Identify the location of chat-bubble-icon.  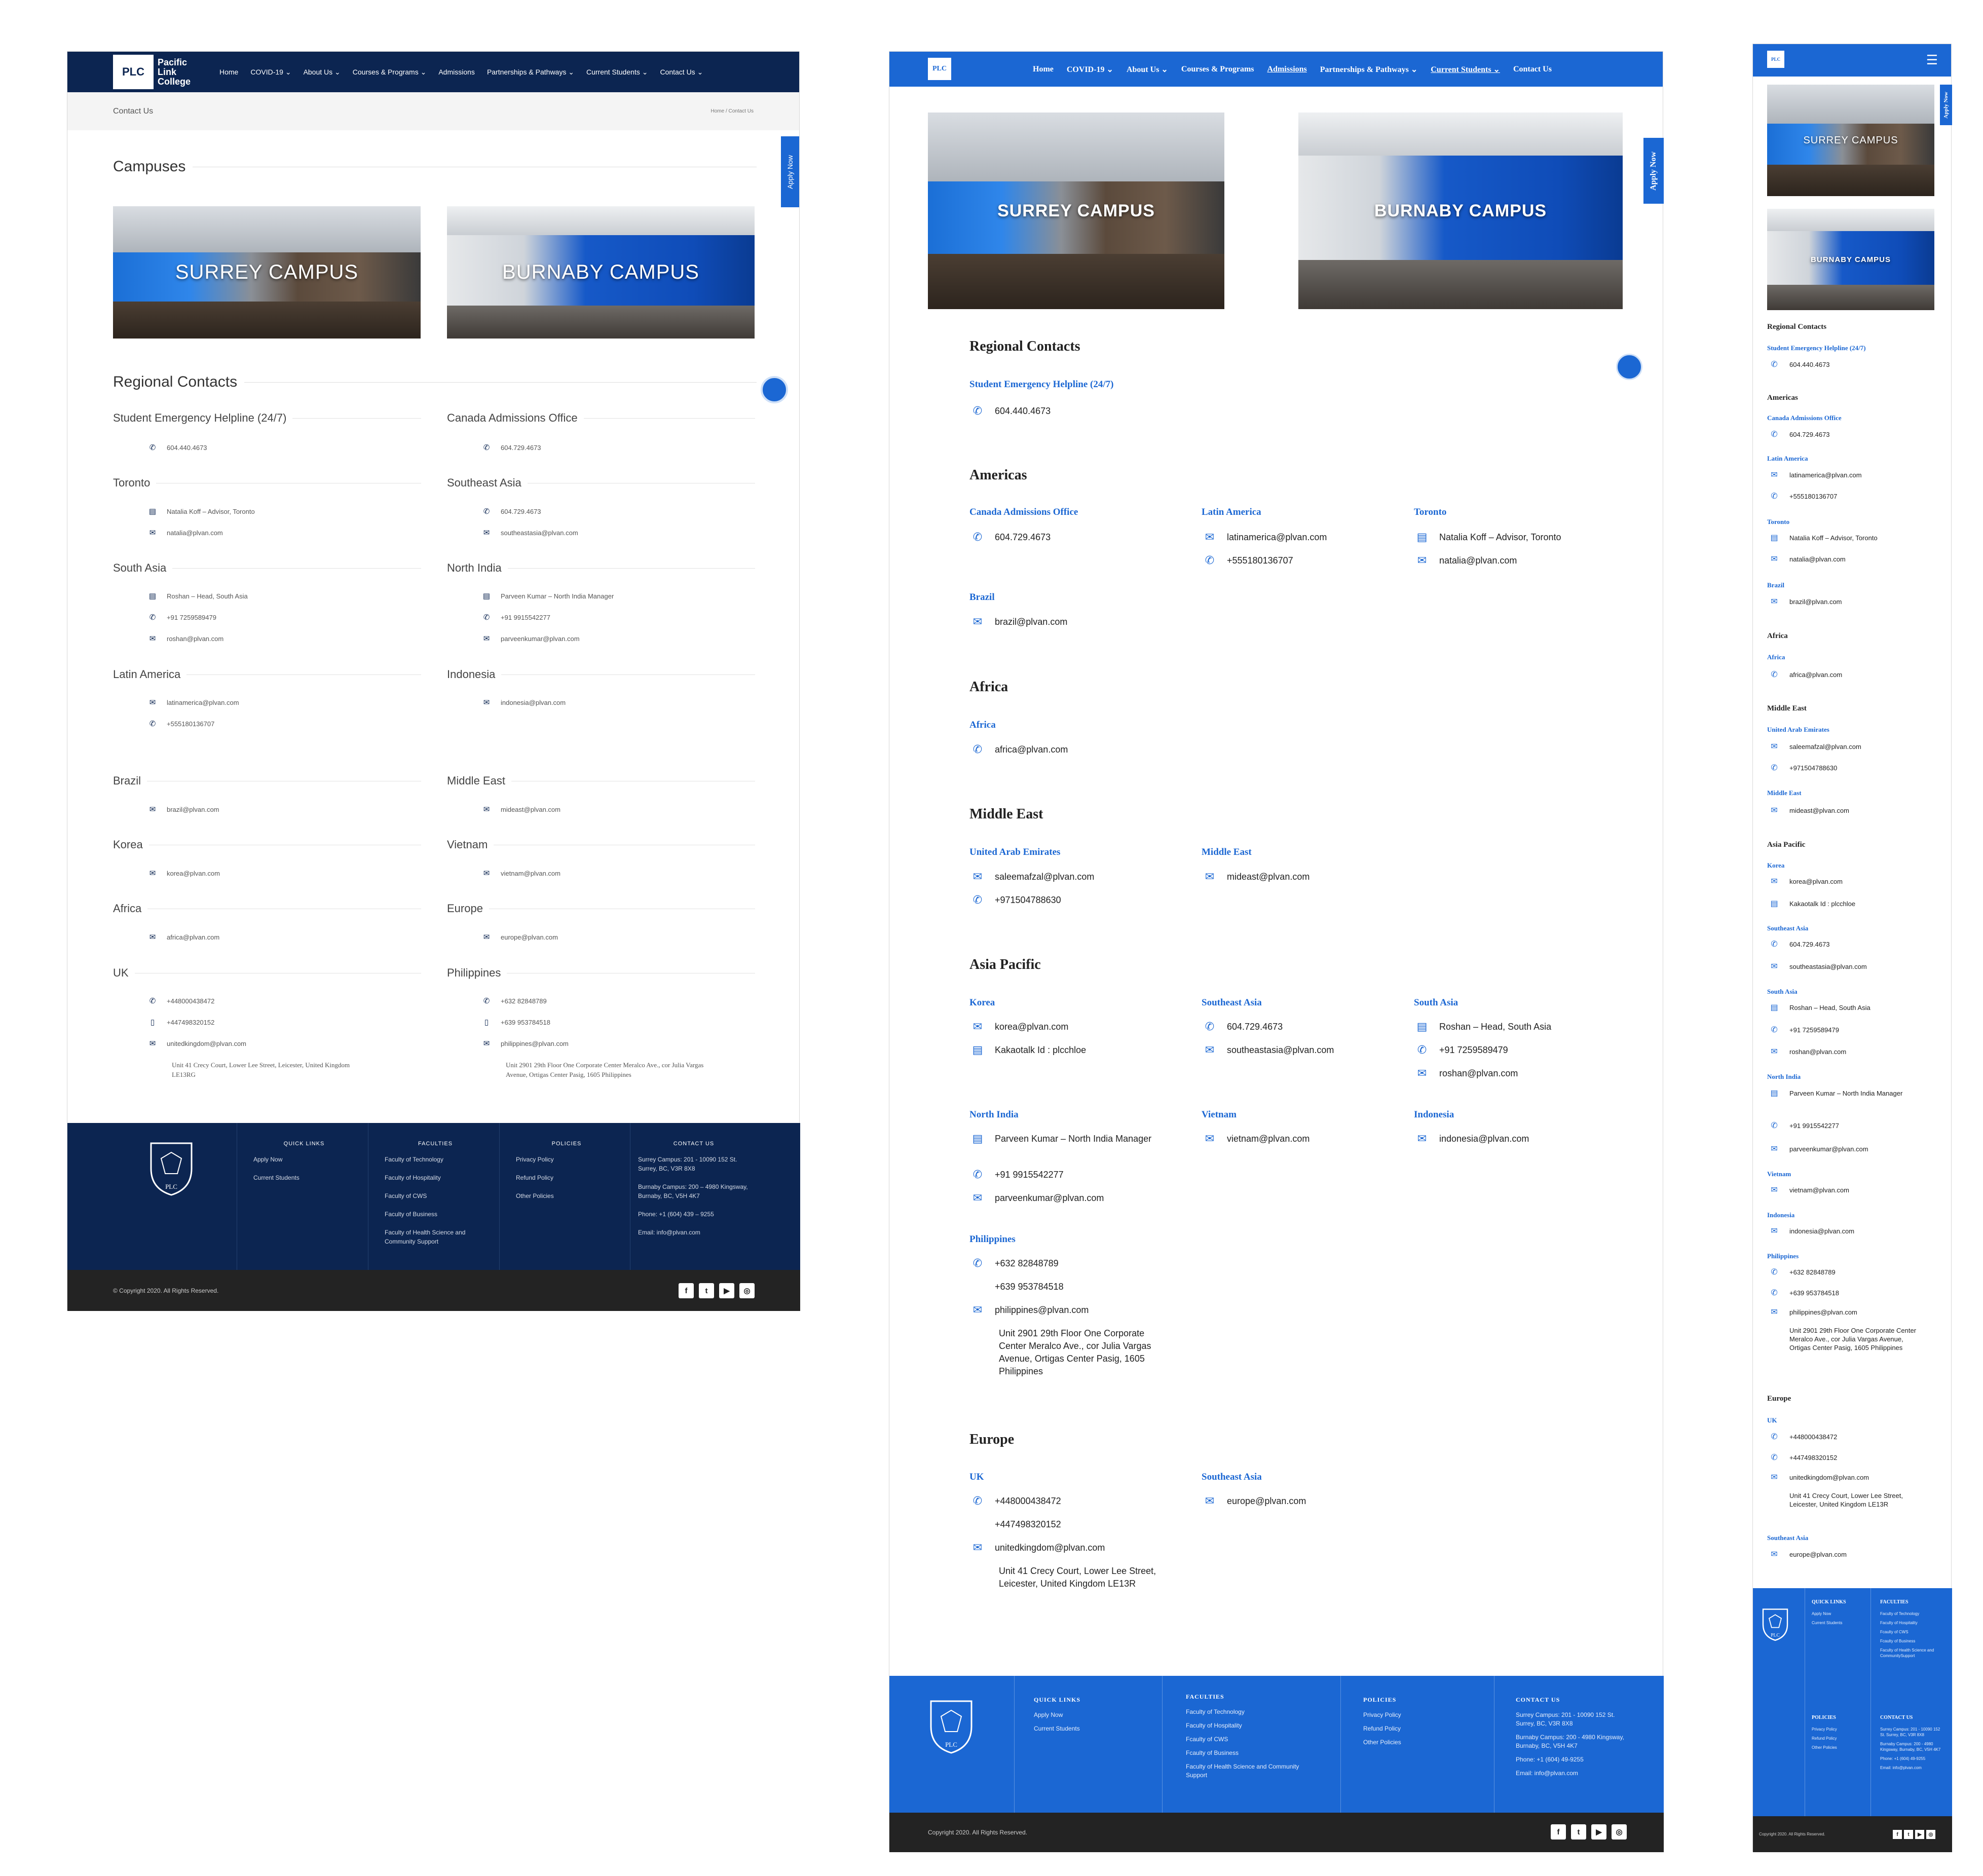
(1629, 367).